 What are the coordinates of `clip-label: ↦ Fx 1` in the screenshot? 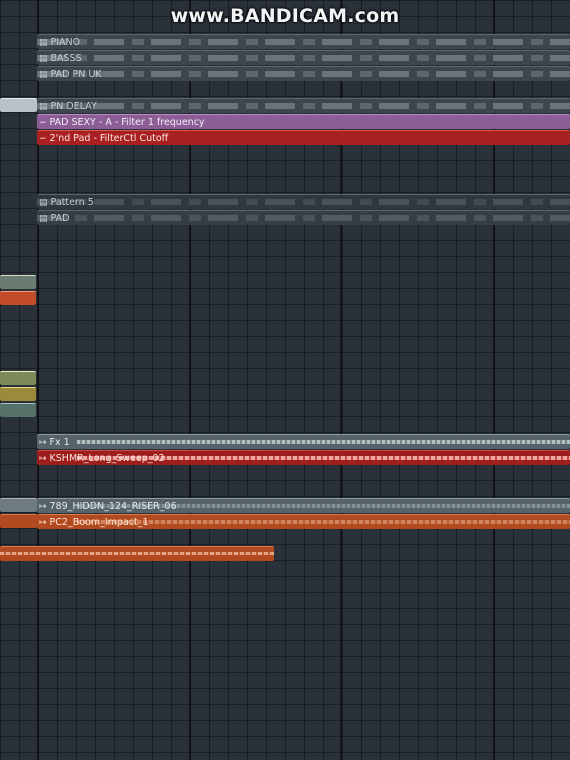 It's located at (54, 442).